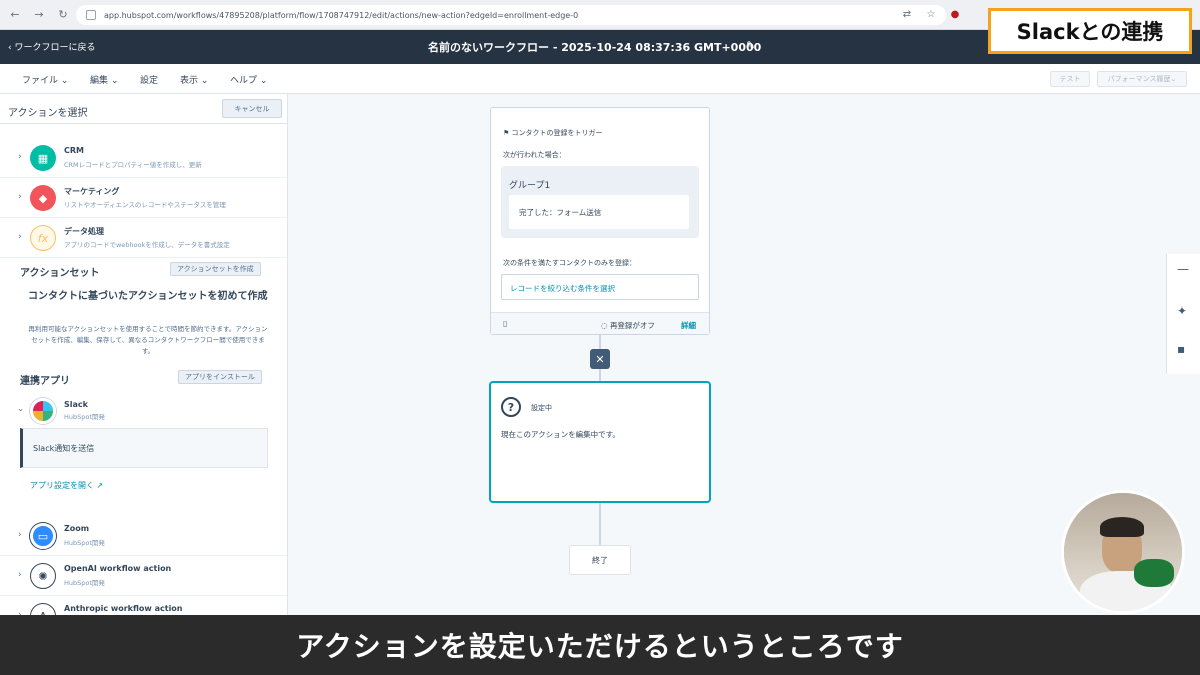 The width and height of the screenshot is (1200, 675). Describe the element at coordinates (252, 108) in the screenshot. I see `cancel-button: キャンセル` at that location.